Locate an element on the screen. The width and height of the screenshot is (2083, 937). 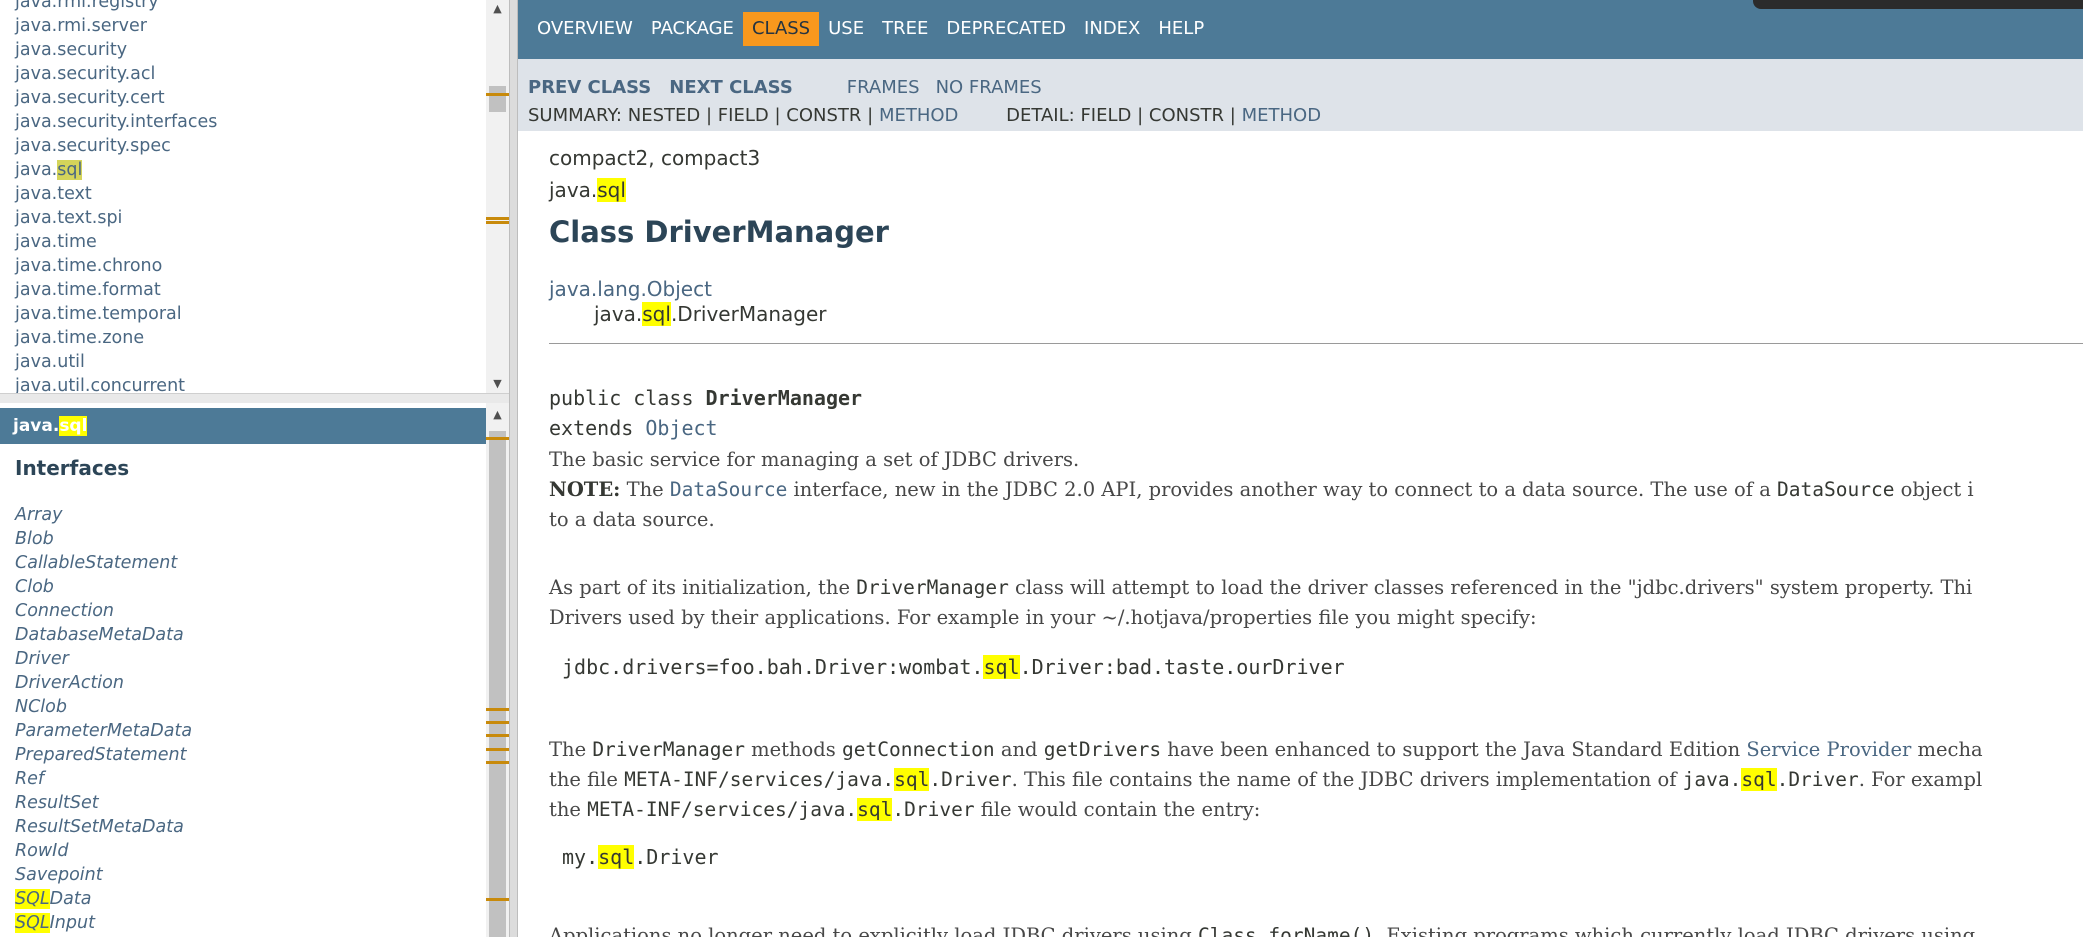
package-link: java.time.format is located at coordinates (116, 290).